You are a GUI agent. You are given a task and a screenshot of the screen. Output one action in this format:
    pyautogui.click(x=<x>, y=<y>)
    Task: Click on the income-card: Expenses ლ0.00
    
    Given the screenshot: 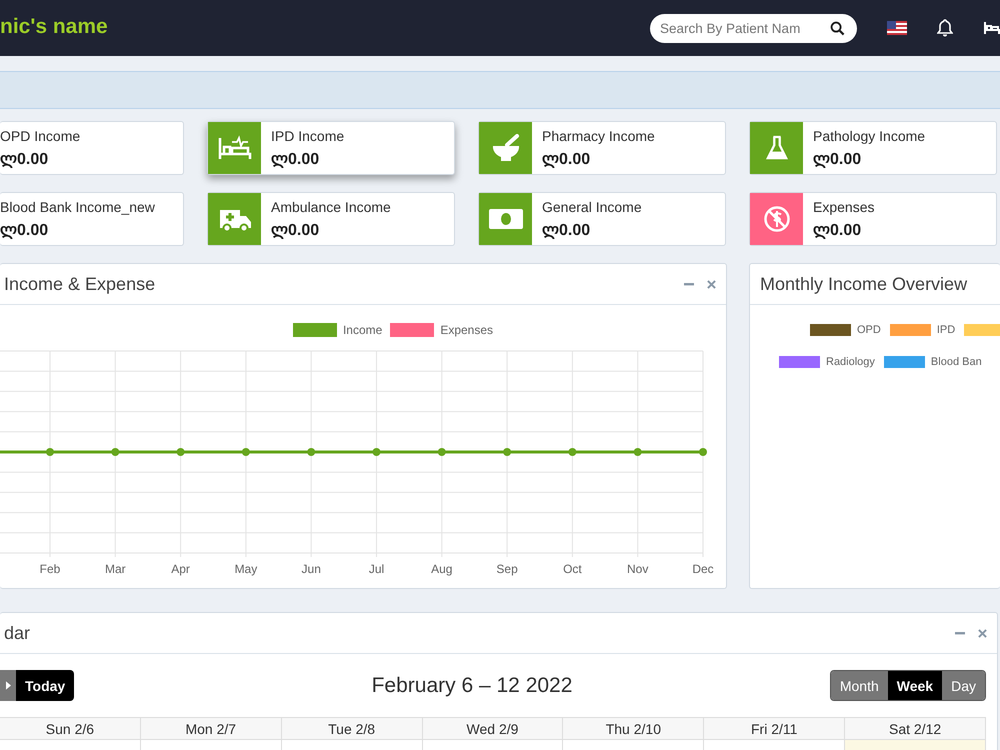 What is the action you would take?
    pyautogui.click(x=873, y=219)
    